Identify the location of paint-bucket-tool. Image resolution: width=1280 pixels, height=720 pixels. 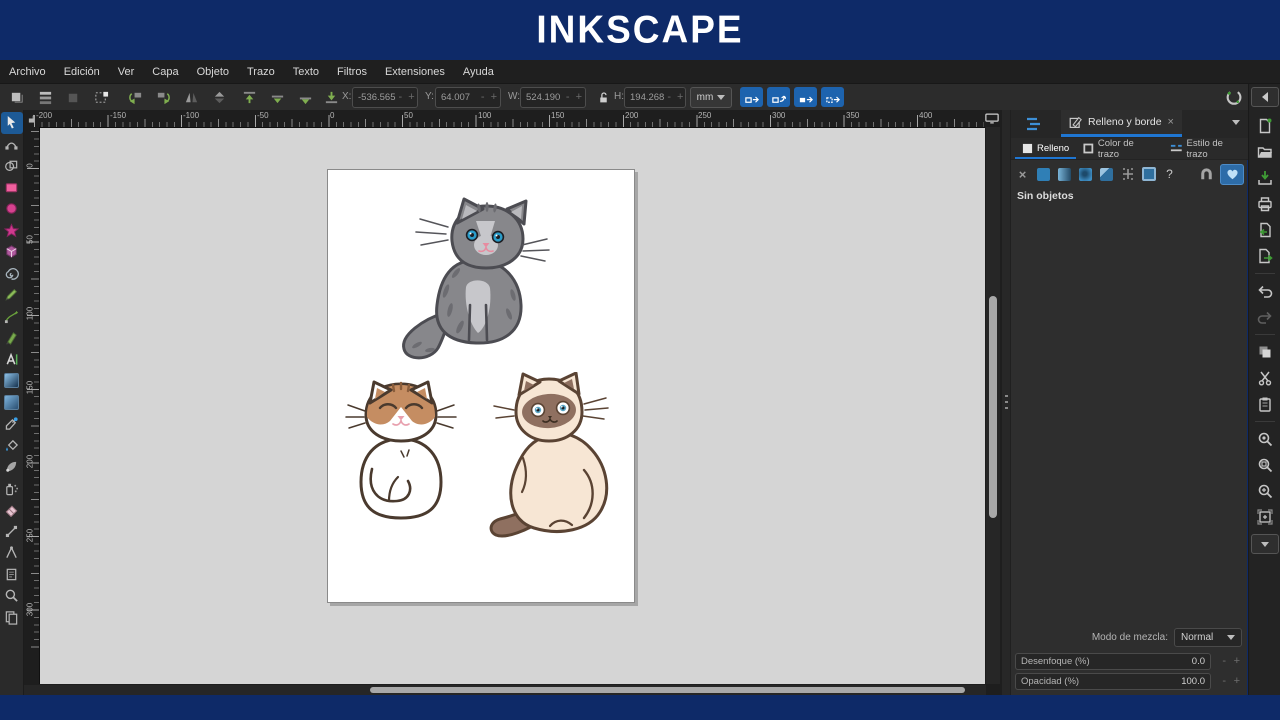
(12, 446).